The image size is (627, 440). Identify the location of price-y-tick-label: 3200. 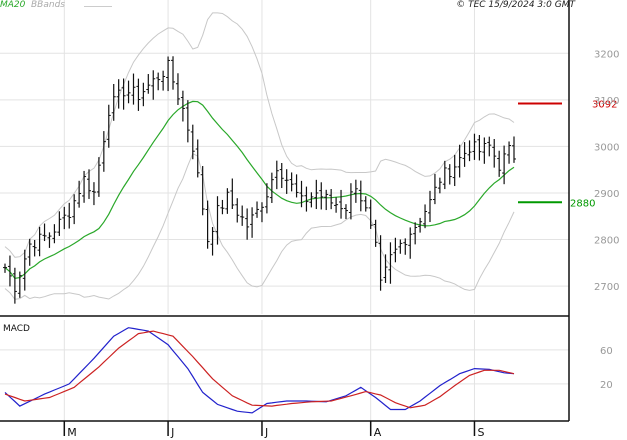
(606, 54).